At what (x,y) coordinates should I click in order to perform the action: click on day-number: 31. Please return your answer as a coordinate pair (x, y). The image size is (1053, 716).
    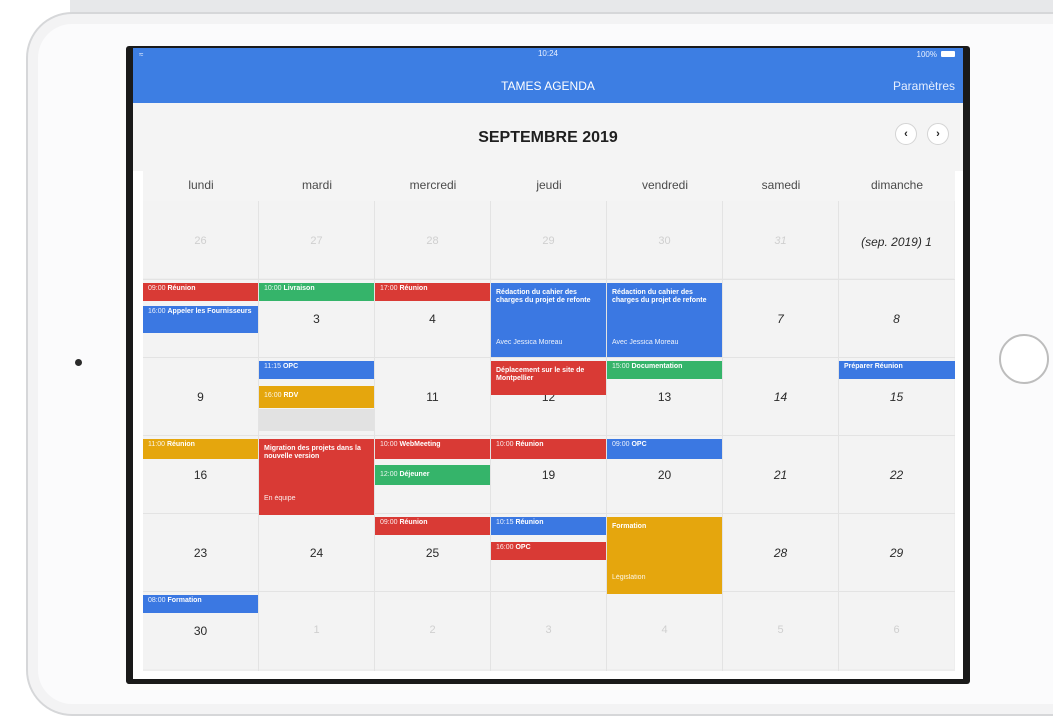
    Looking at the image, I should click on (780, 241).